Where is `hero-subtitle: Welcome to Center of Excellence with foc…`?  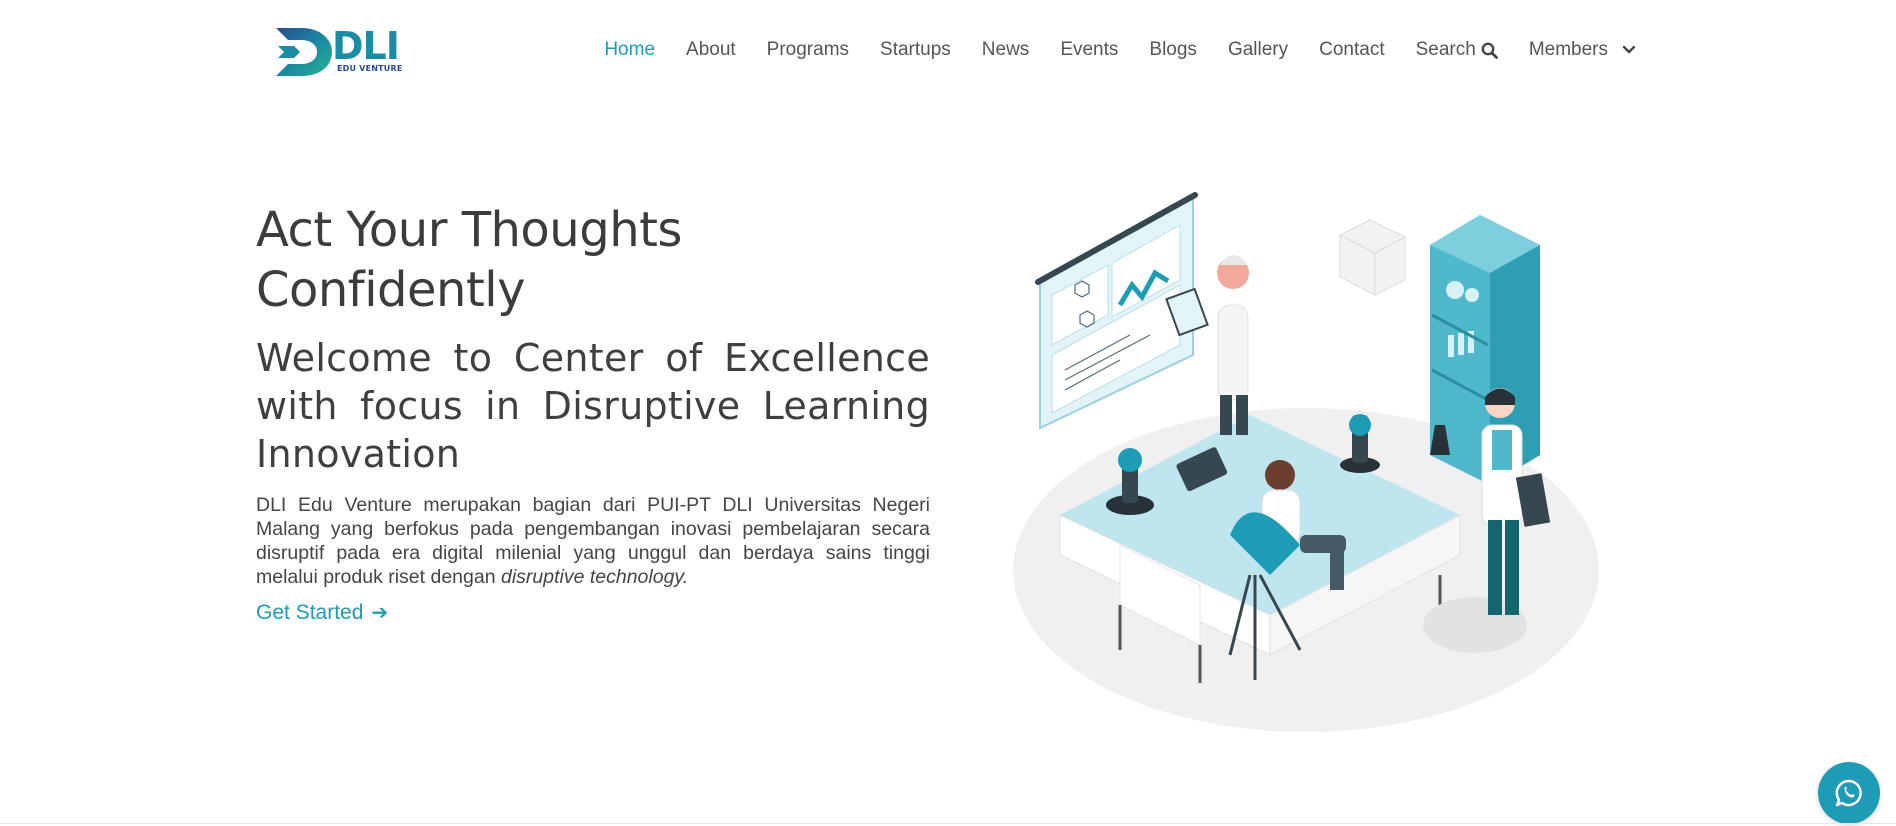 hero-subtitle: Welcome to Center of Excellence with foc… is located at coordinates (593, 406).